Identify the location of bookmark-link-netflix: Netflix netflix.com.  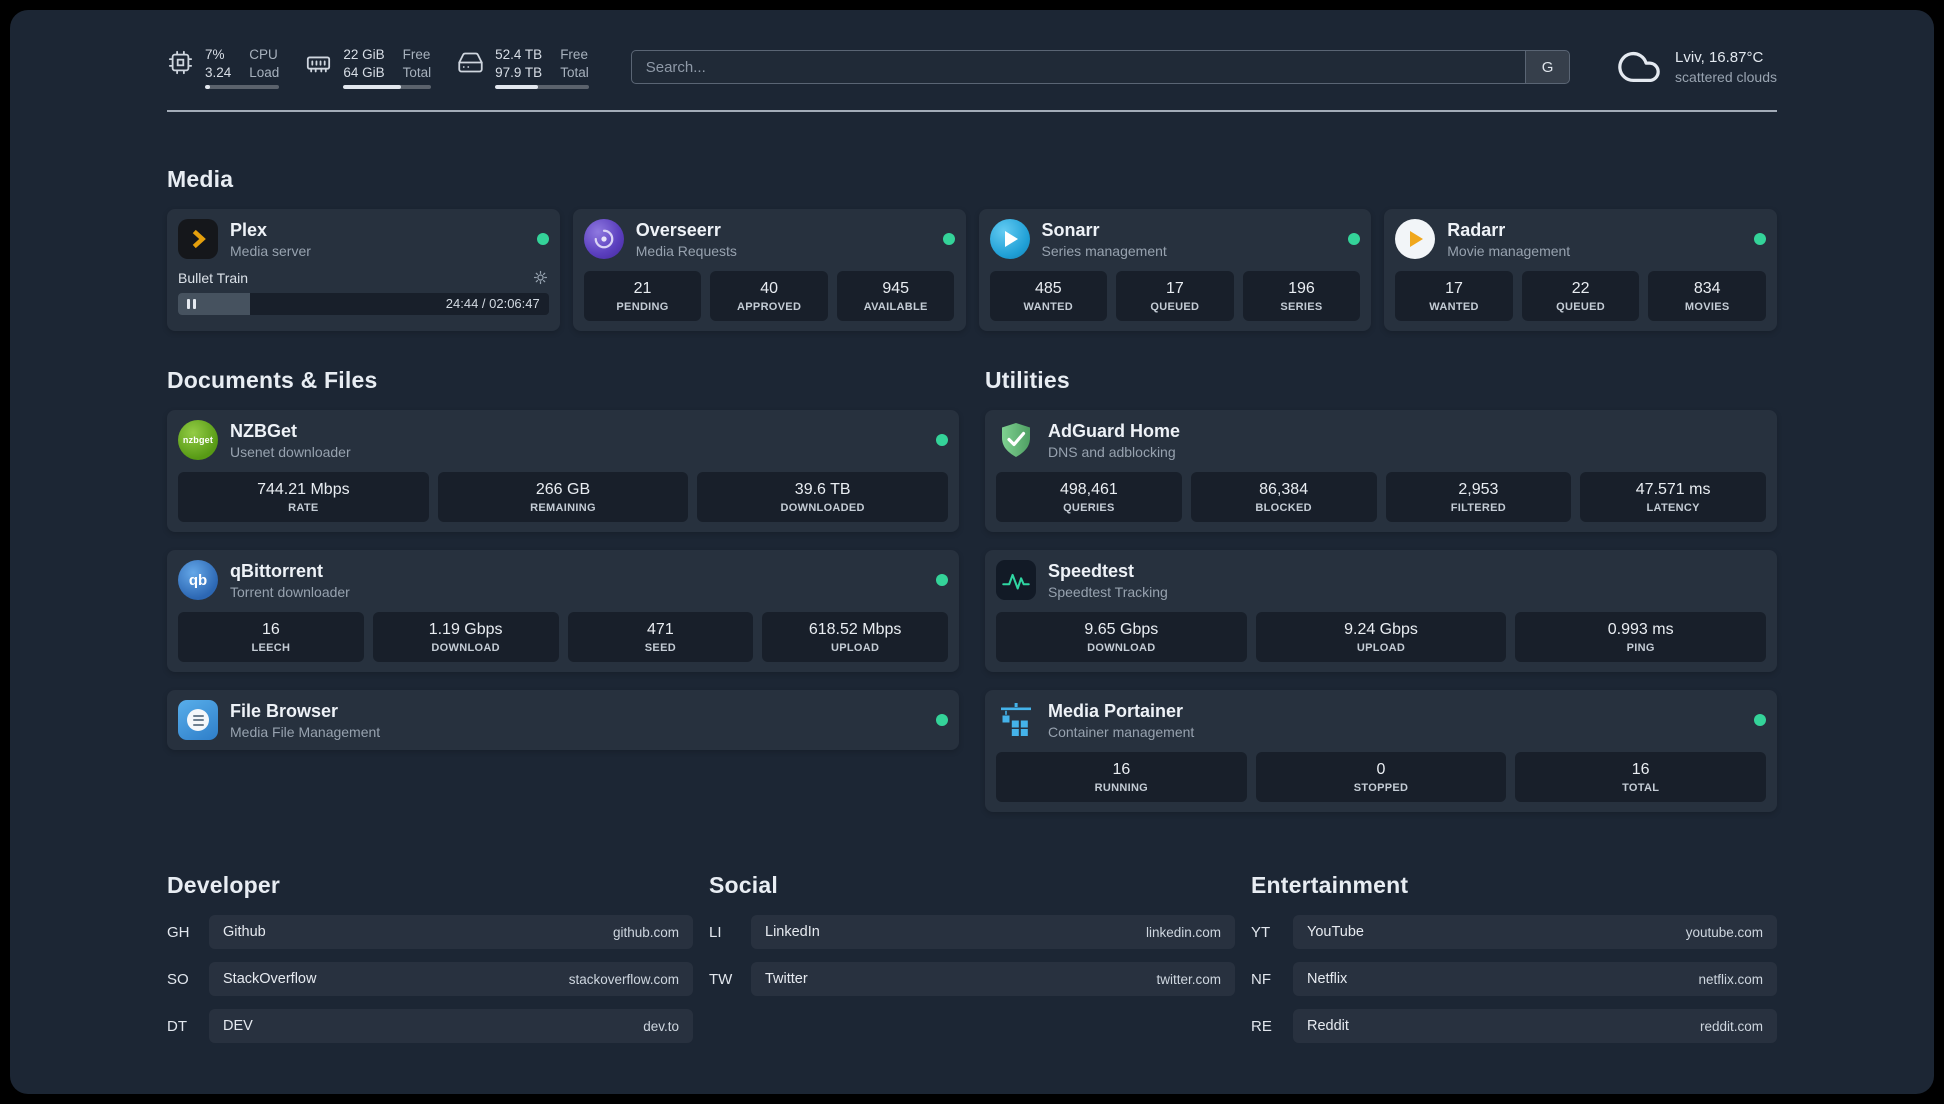
(1535, 979).